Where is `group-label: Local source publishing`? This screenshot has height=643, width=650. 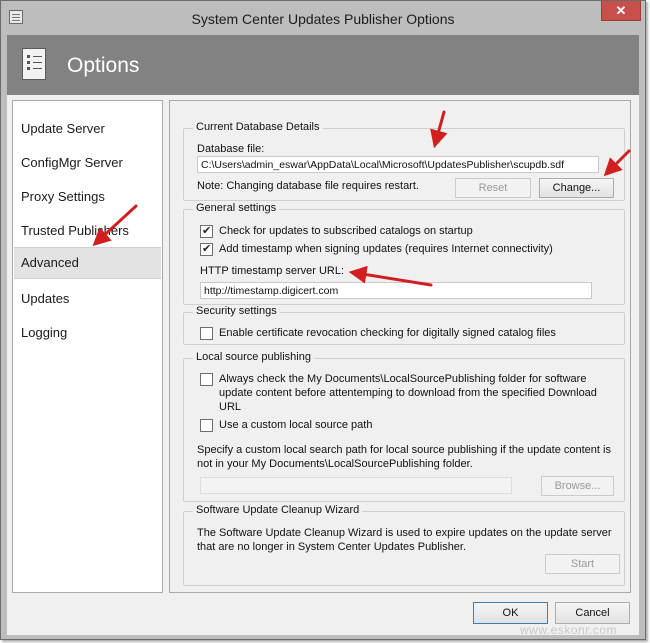 group-label: Local source publishing is located at coordinates (253, 357).